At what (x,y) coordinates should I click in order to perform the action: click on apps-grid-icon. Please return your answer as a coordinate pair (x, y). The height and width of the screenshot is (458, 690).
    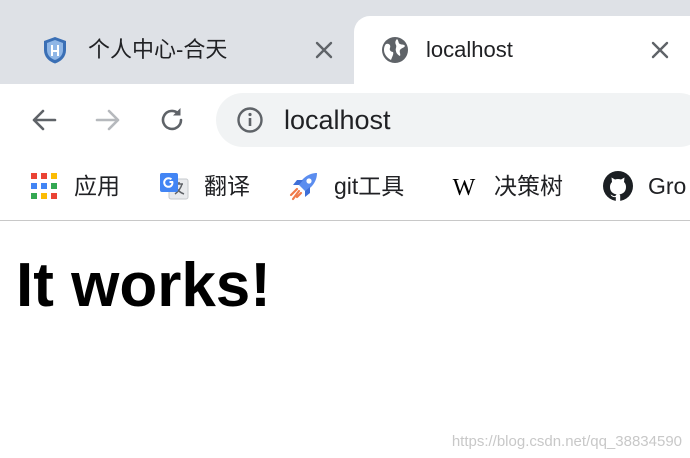
    Looking at the image, I should click on (44, 186).